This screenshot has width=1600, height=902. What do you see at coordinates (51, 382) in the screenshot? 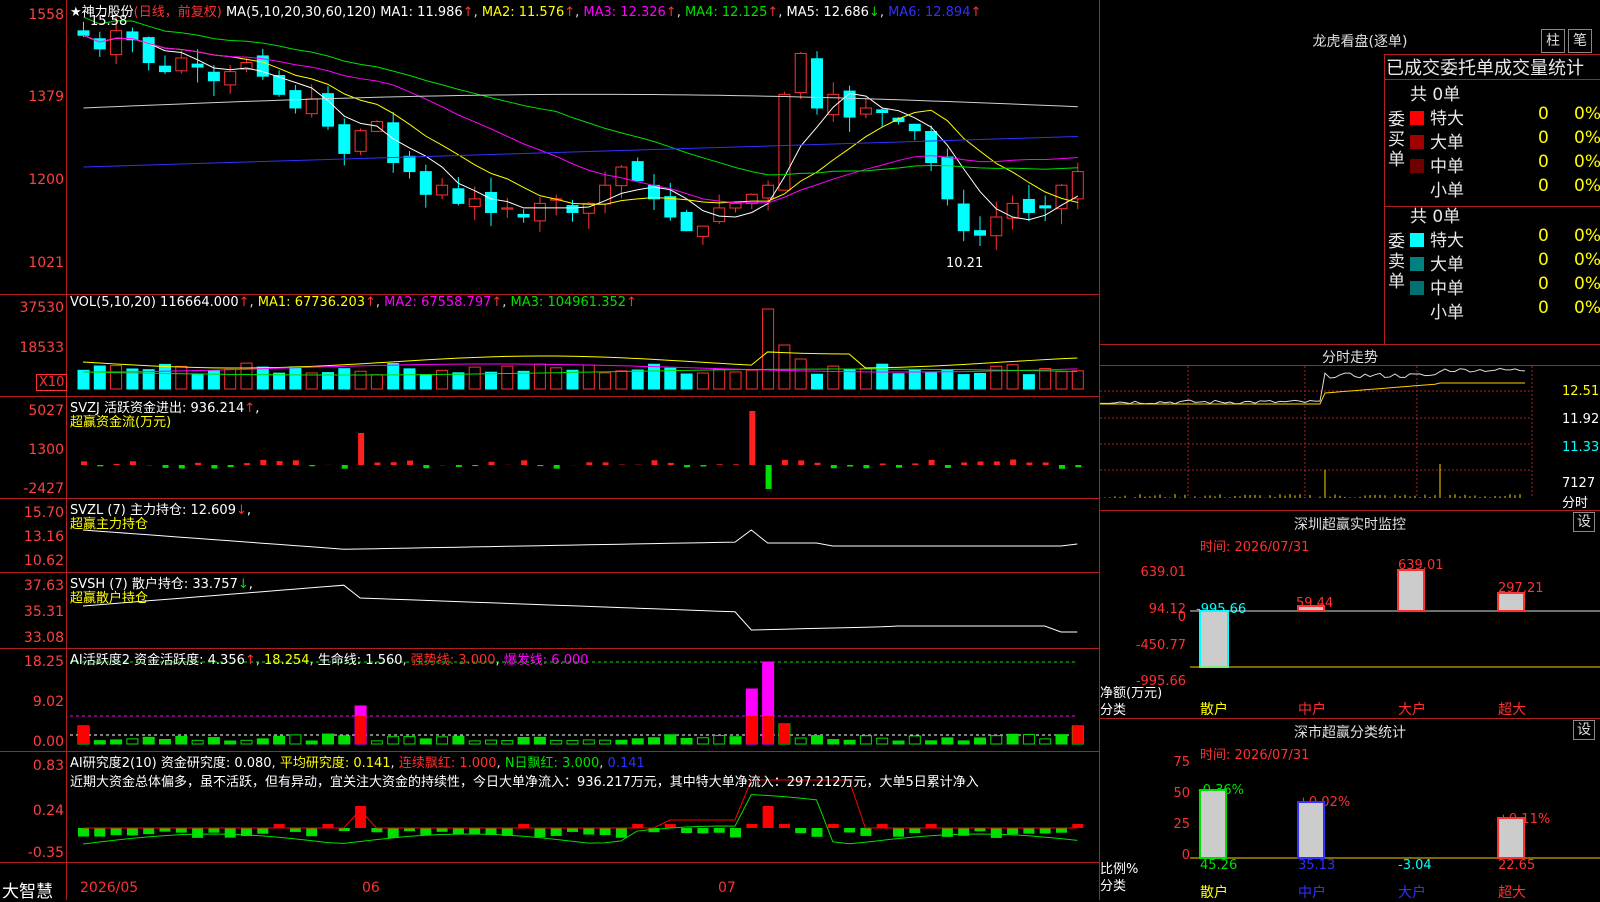
I see `vol-multiplier-badge: X10` at bounding box center [51, 382].